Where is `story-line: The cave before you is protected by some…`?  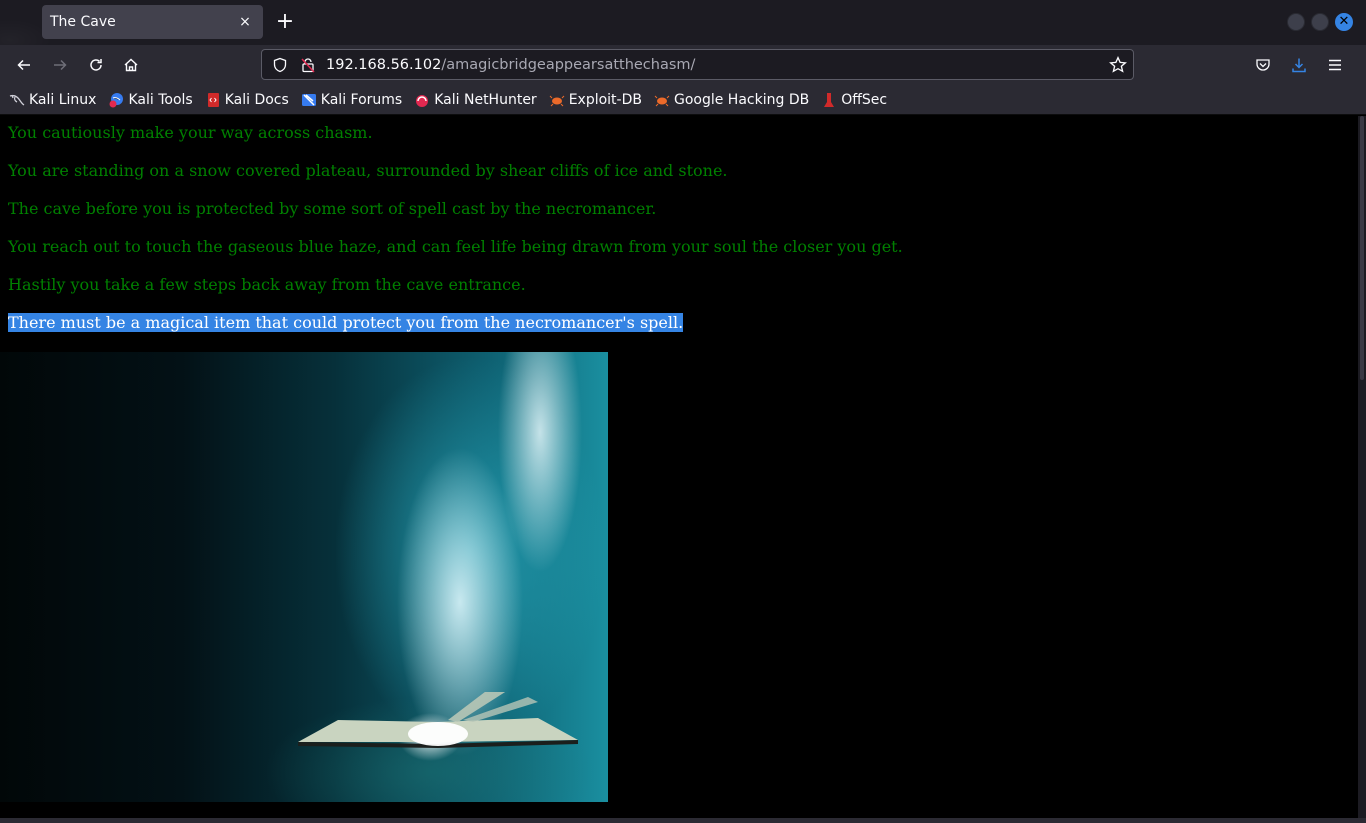 story-line: The cave before you is protected by some… is located at coordinates (332, 208).